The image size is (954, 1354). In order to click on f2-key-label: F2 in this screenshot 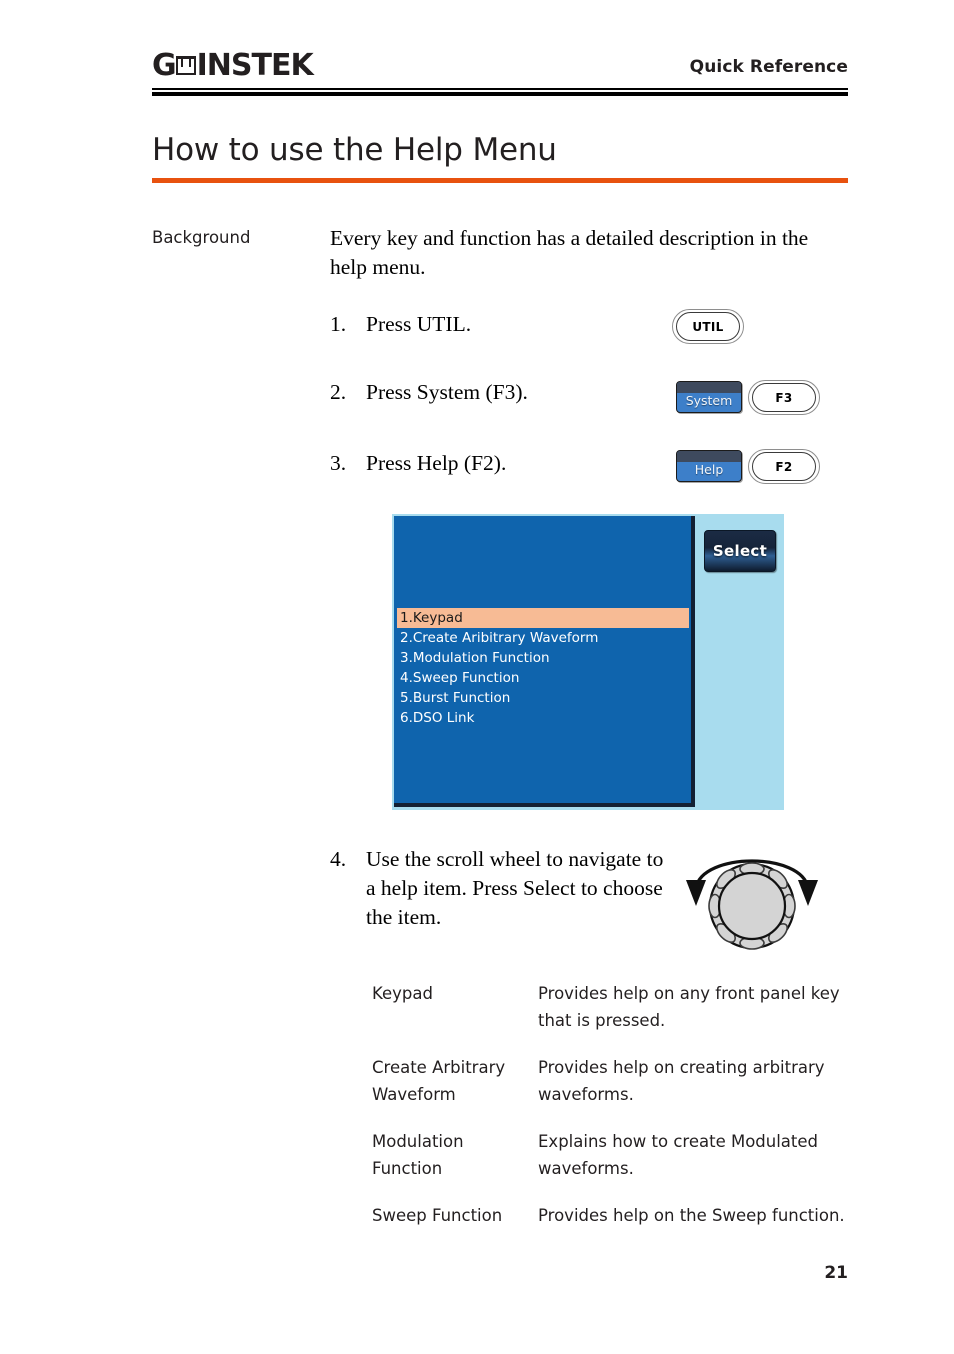, I will do `click(784, 466)`.